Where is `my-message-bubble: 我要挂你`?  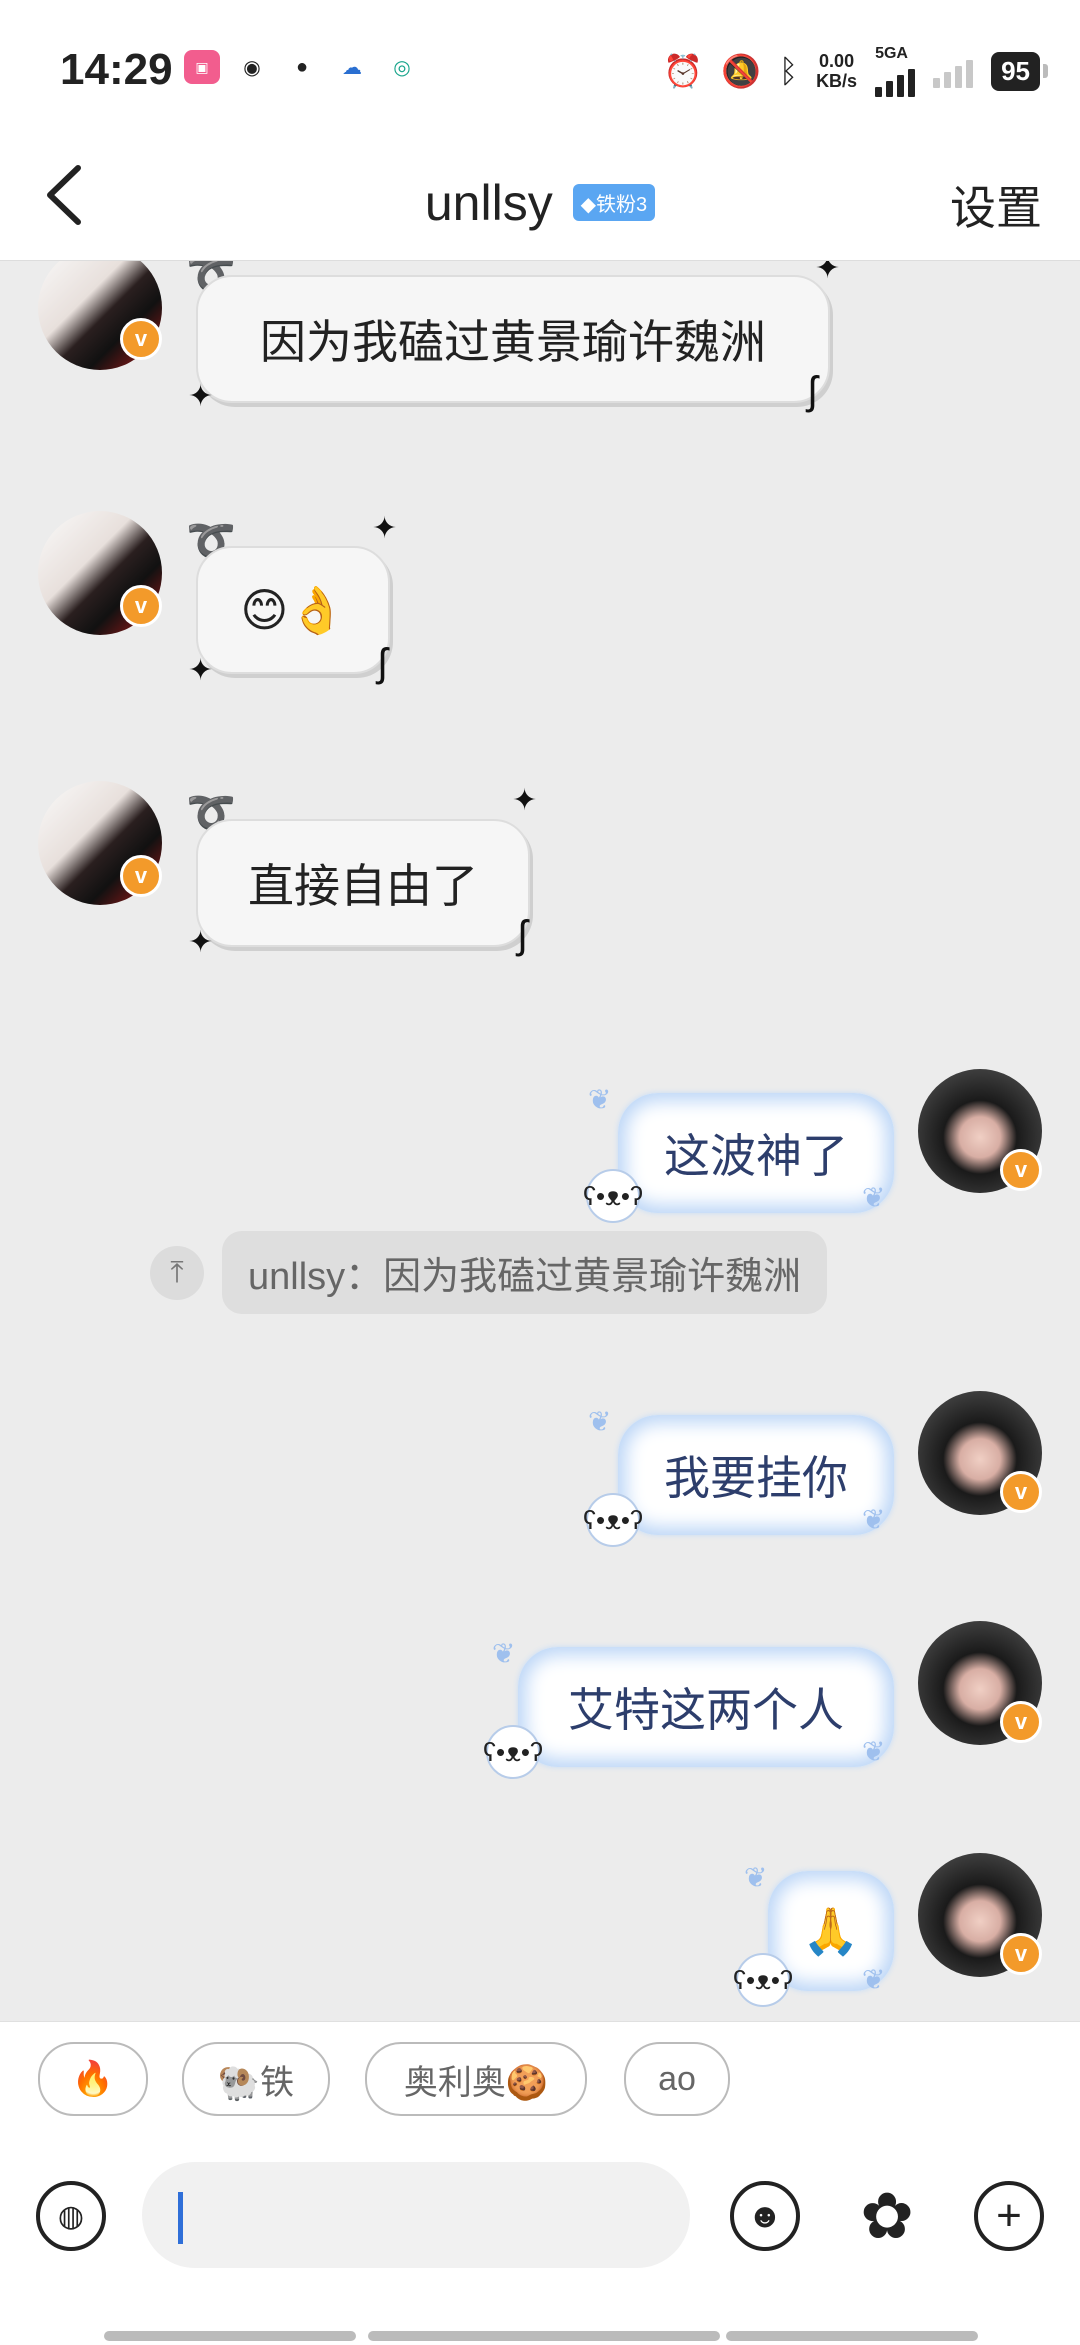 my-message-bubble: 我要挂你 is located at coordinates (756, 1475).